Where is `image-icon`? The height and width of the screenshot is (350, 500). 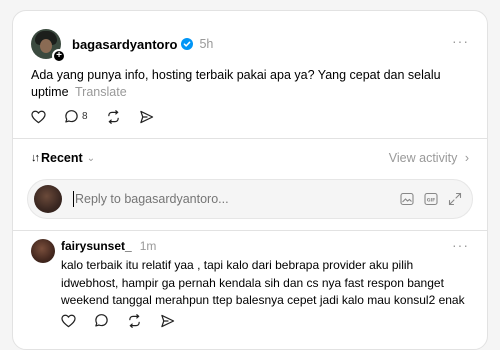 image-icon is located at coordinates (407, 199).